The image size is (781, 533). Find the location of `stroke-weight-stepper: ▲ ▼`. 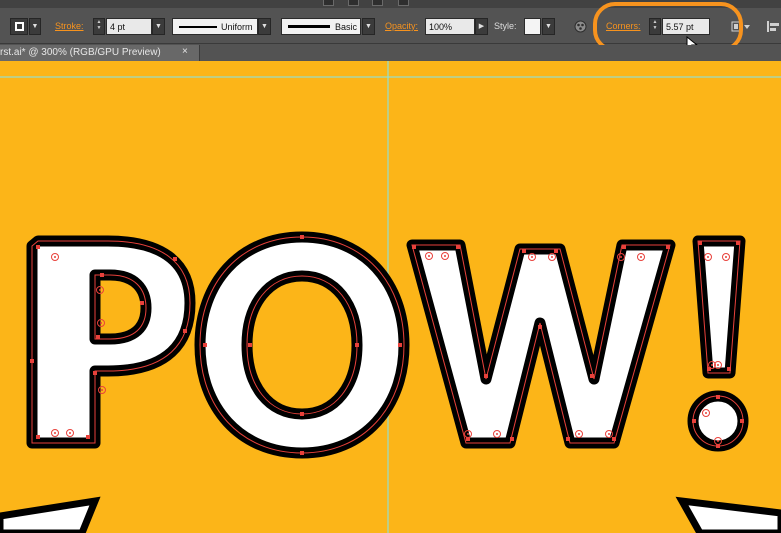

stroke-weight-stepper: ▲ ▼ is located at coordinates (99, 26).